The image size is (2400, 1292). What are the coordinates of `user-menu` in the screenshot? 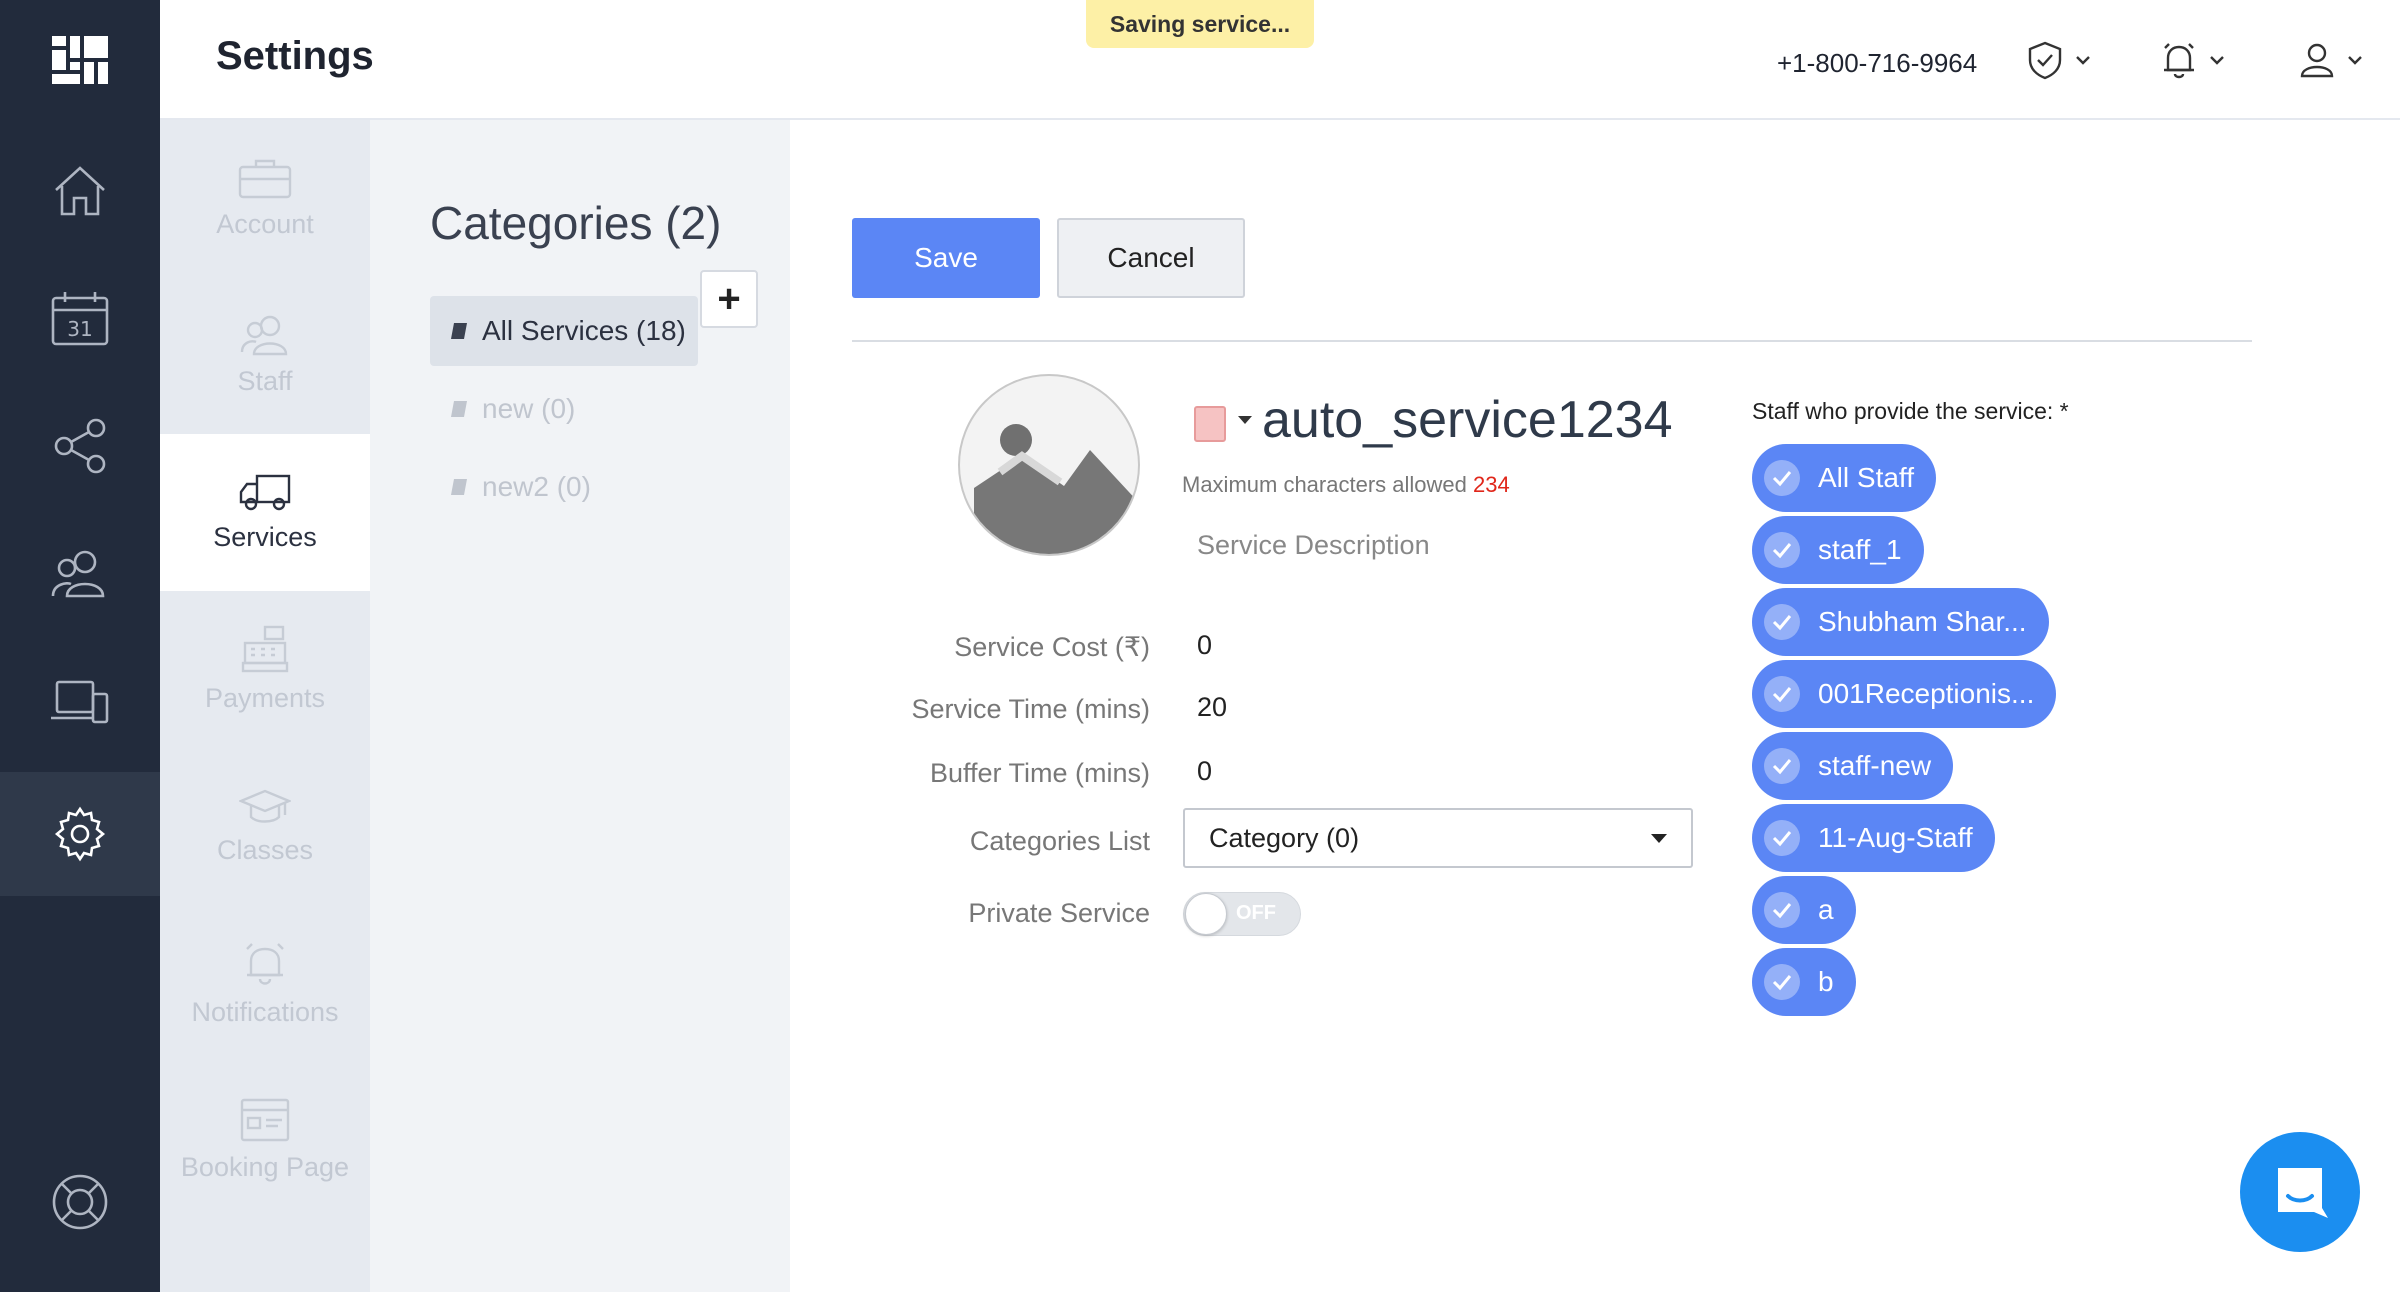 It's located at (2331, 60).